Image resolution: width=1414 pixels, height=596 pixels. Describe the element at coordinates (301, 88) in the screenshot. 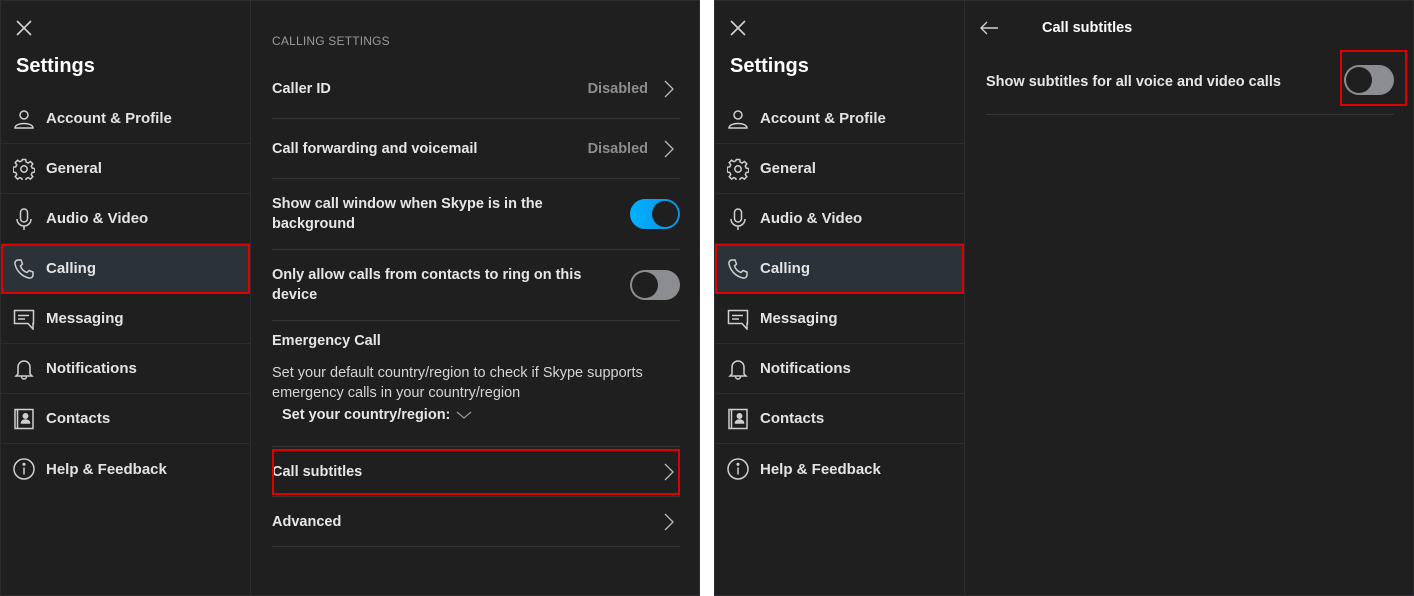

I see `caller-id-label: Caller ID` at that location.